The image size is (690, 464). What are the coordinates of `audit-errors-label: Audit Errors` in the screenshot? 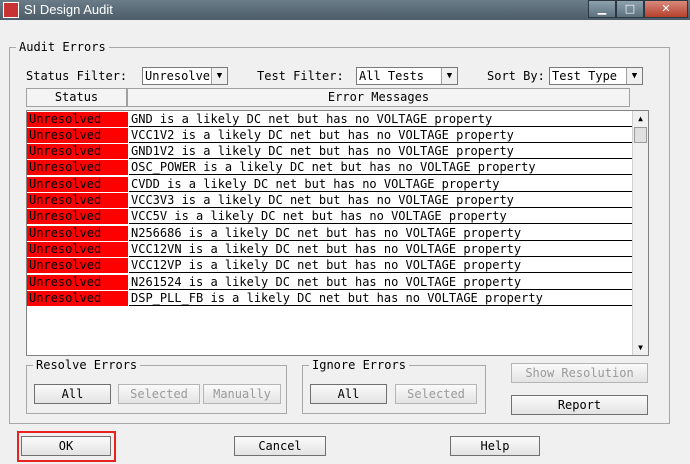 It's located at (62, 47).